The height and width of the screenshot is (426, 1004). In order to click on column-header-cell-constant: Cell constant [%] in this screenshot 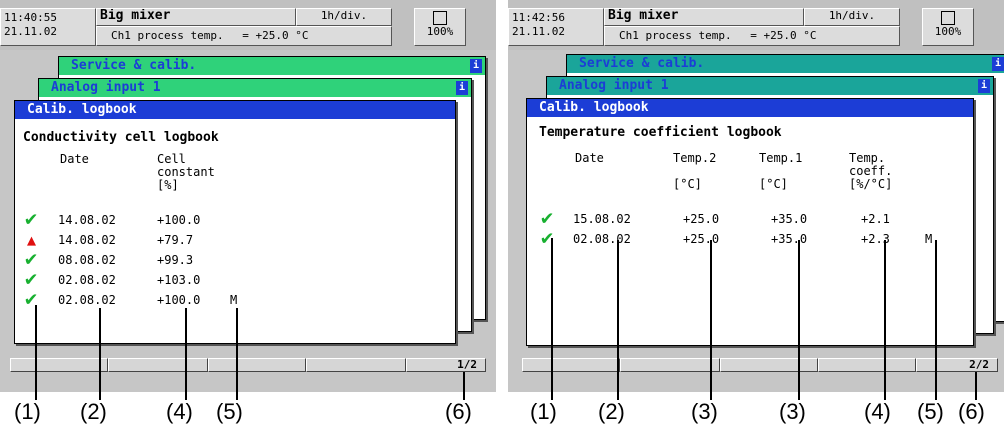, I will do `click(186, 172)`.